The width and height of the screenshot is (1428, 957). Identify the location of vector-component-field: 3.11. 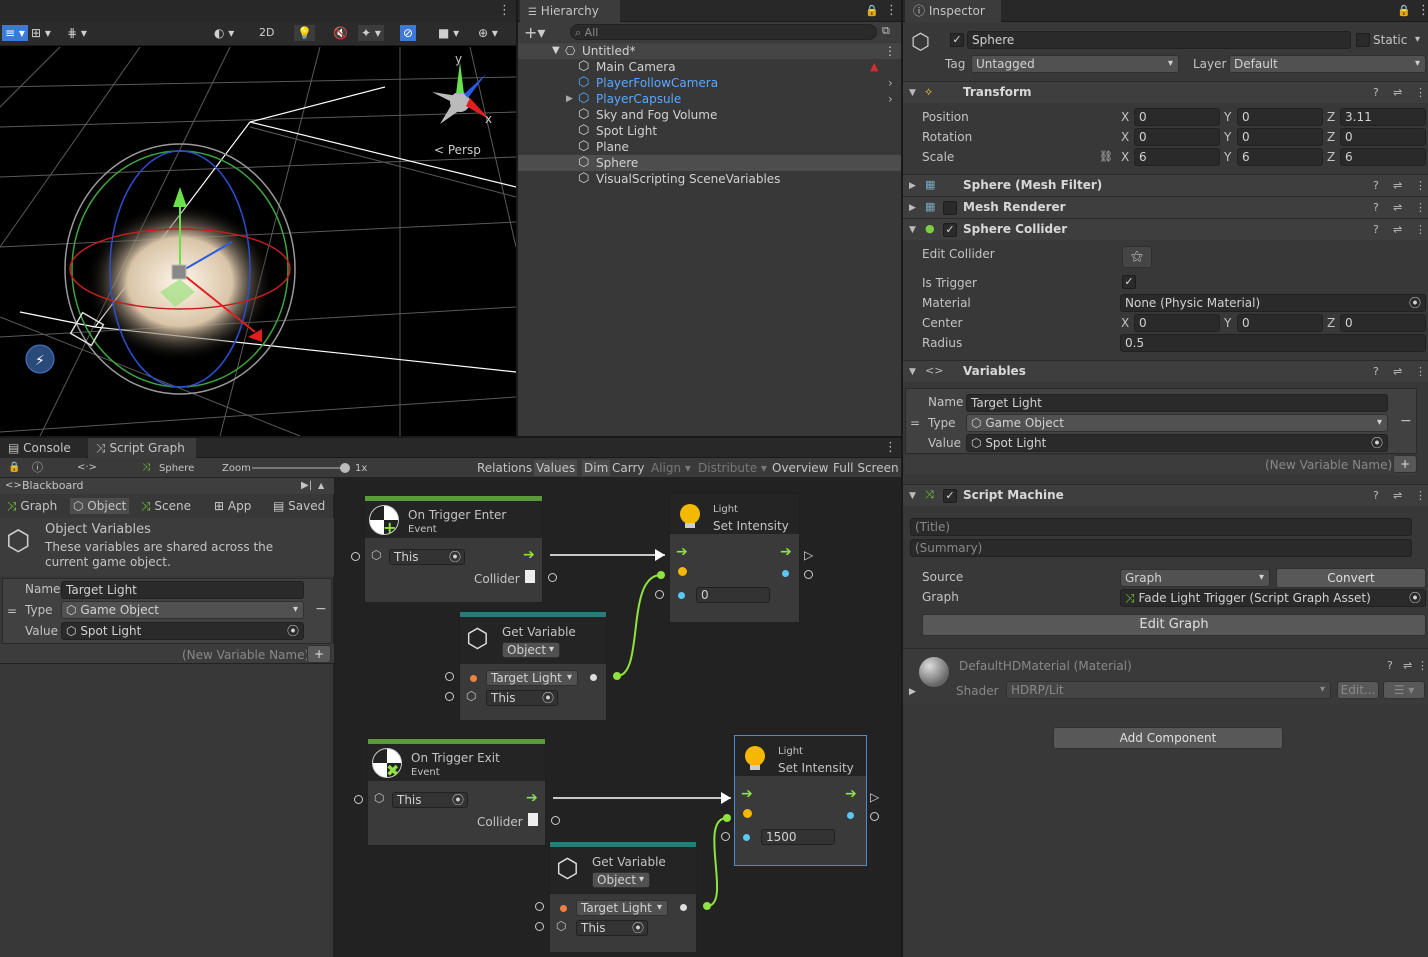
(1383, 117).